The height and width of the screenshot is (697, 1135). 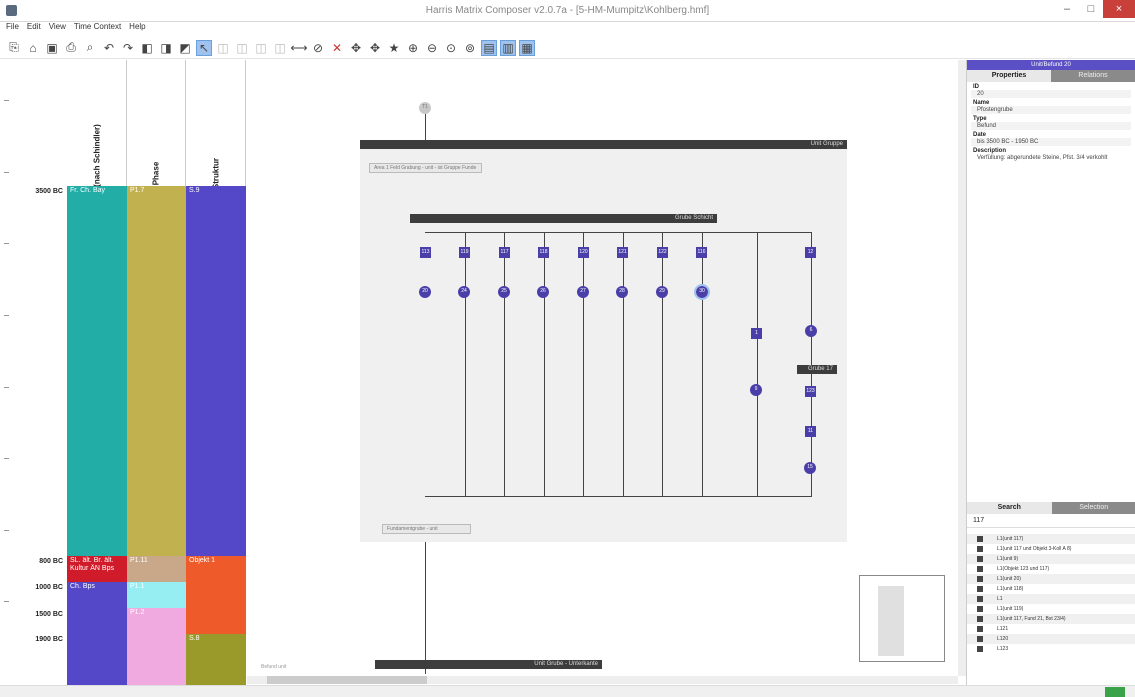 I want to click on menu-time-context: Time Context, so click(x=97, y=28).